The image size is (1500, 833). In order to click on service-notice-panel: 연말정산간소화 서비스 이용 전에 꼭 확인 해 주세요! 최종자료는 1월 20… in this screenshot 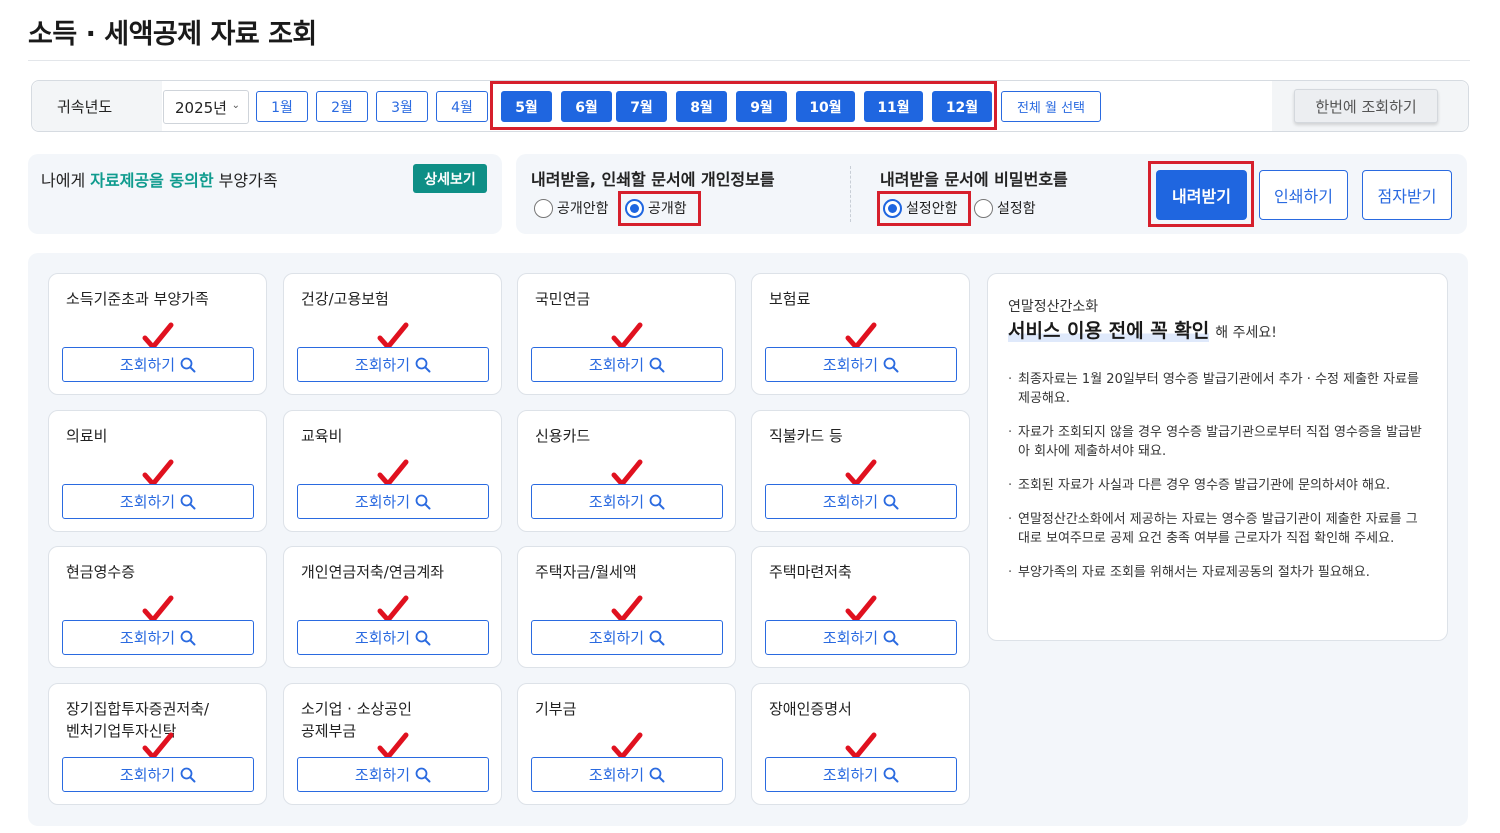, I will do `click(1217, 457)`.